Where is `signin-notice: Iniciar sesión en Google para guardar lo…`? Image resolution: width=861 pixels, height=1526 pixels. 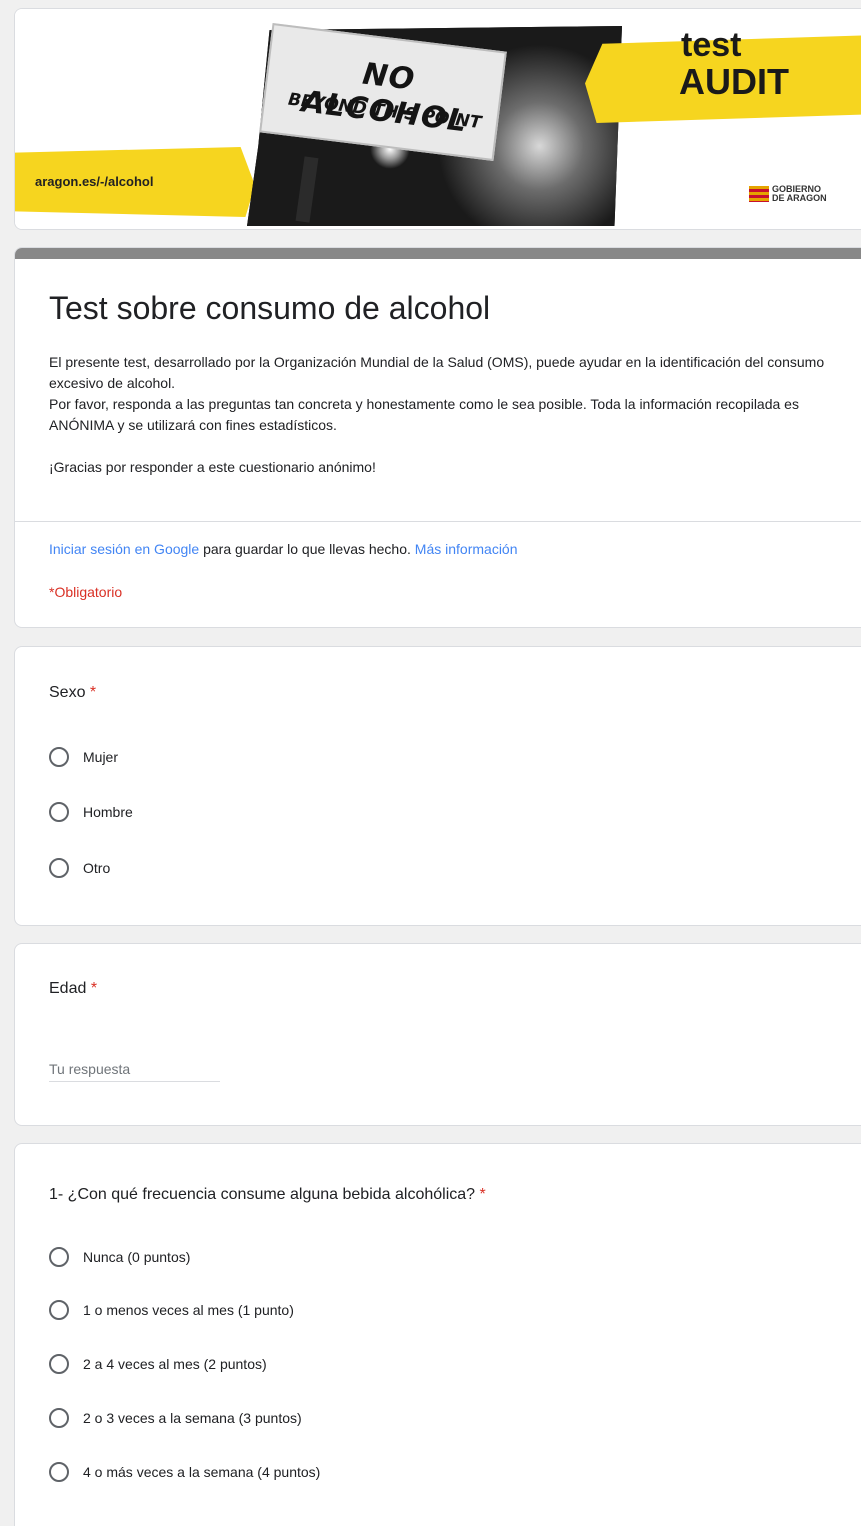 signin-notice: Iniciar sesión en Google para guardar lo… is located at coordinates (283, 549).